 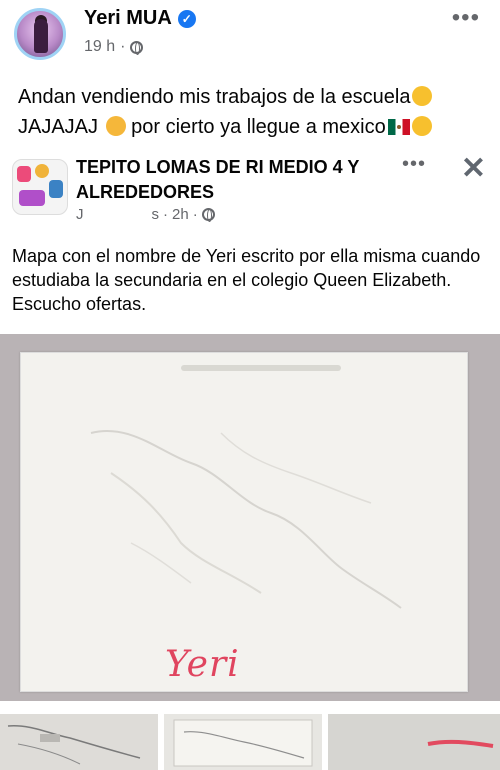 What do you see at coordinates (155, 214) in the screenshot?
I see `shared-time-prefix: s` at bounding box center [155, 214].